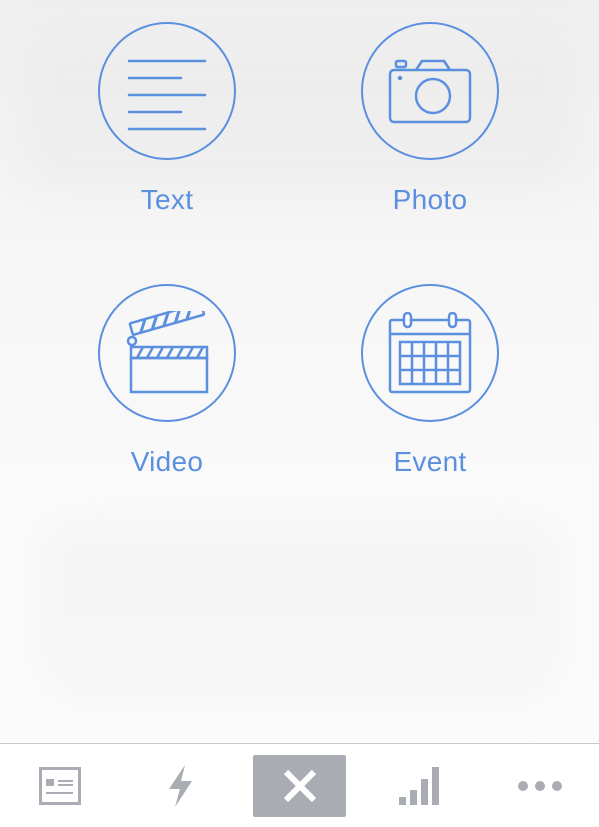  I want to click on tab-close, so click(299, 786).